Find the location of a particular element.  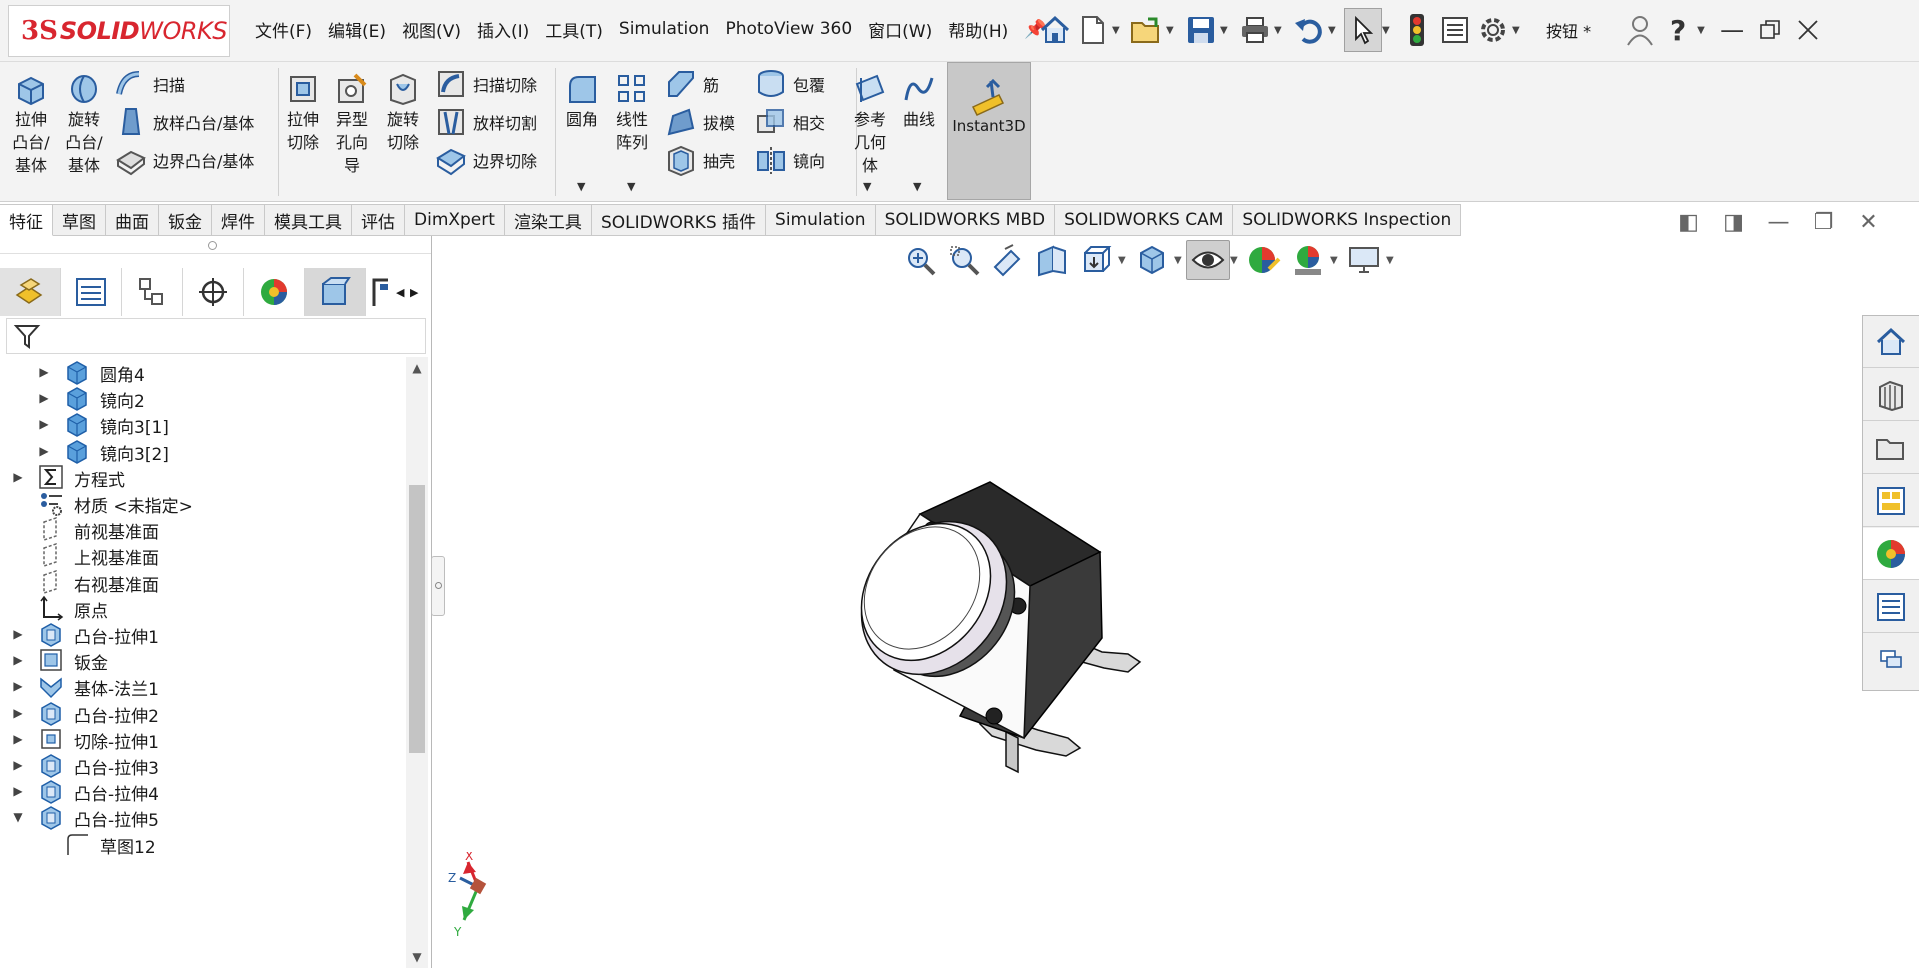

minimize-icon: — is located at coordinates (1732, 30).